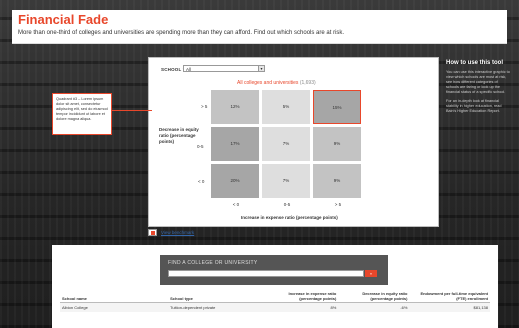 The height and width of the screenshot is (328, 519). What do you see at coordinates (303, 307) in the screenshot?
I see `table-cell: 8%` at bounding box center [303, 307].